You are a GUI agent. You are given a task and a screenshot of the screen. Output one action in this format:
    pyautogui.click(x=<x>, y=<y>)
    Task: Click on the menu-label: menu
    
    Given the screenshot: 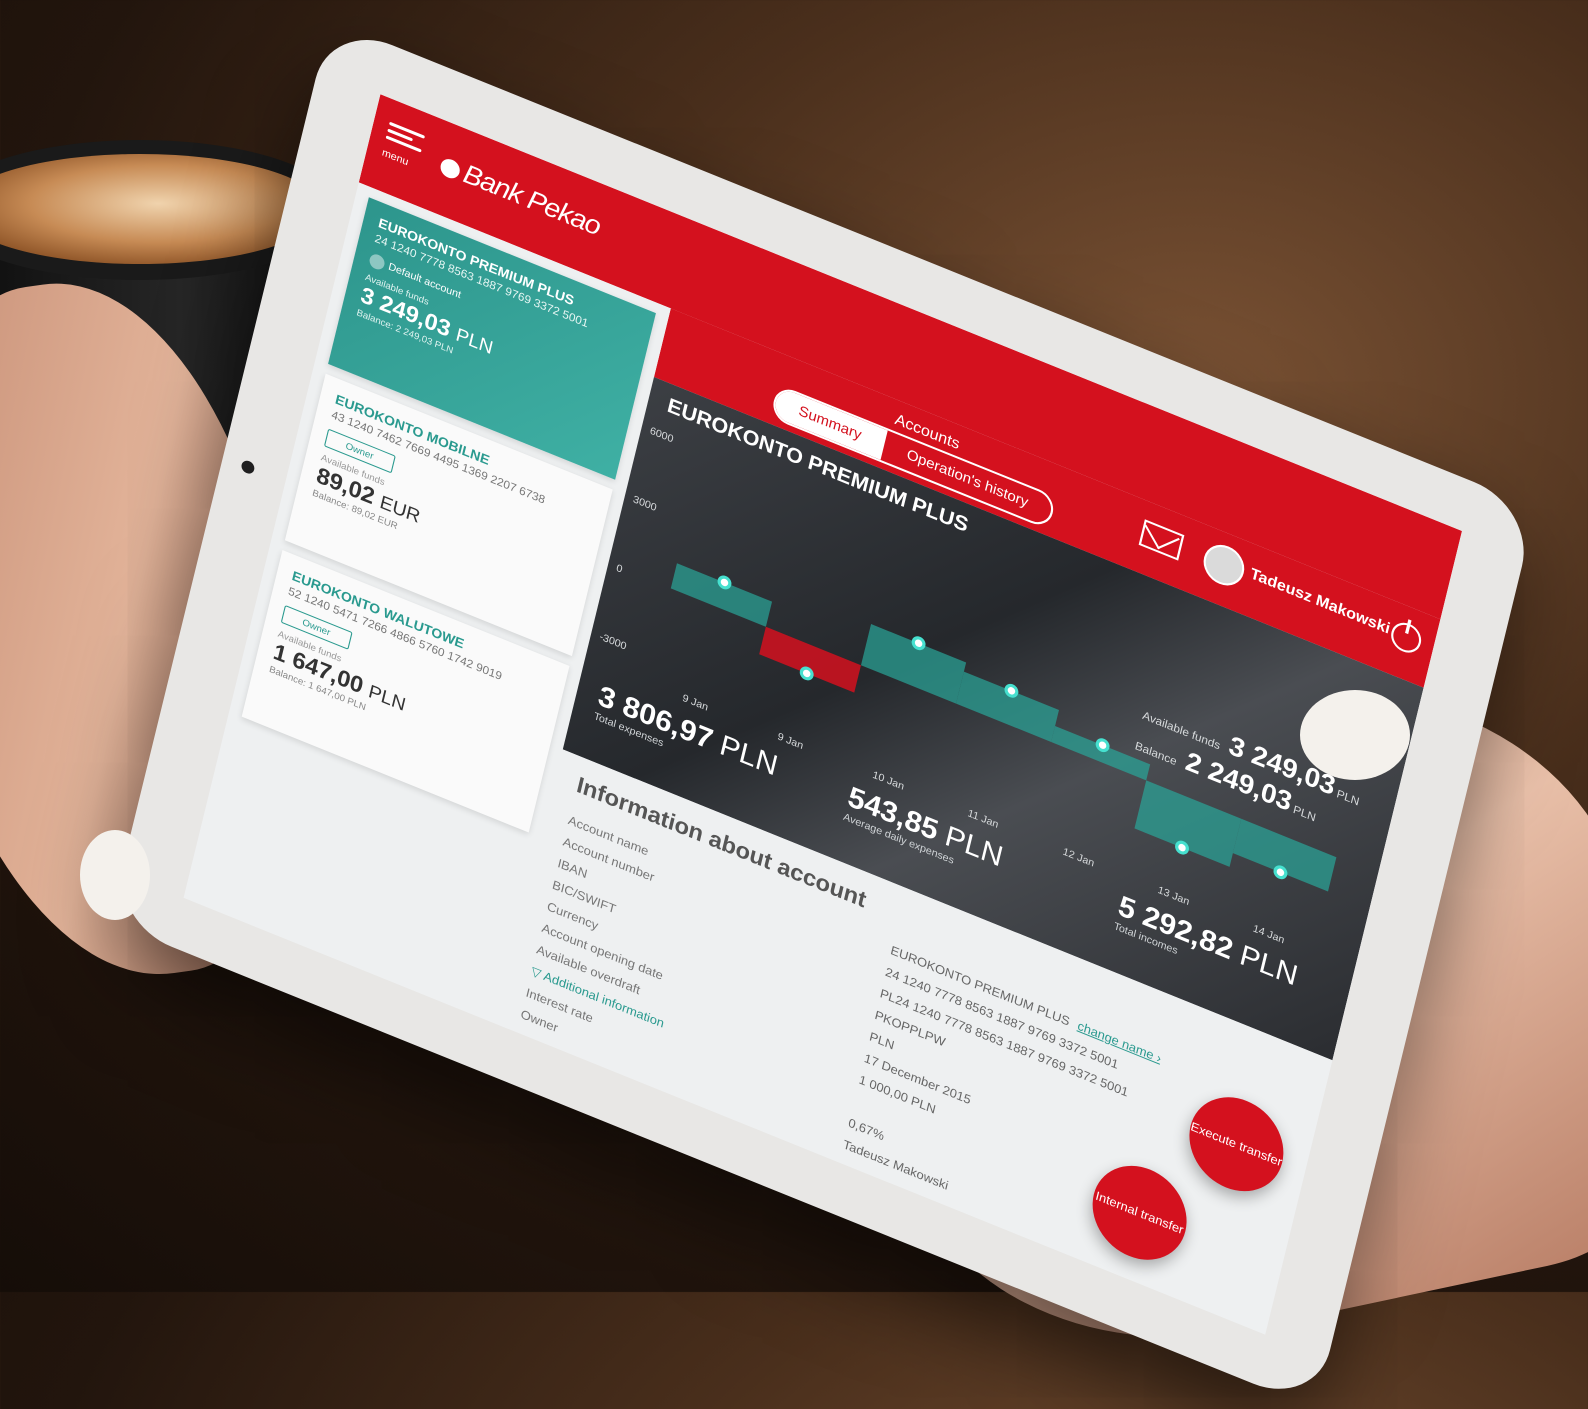 What is the action you would take?
    pyautogui.click(x=395, y=158)
    